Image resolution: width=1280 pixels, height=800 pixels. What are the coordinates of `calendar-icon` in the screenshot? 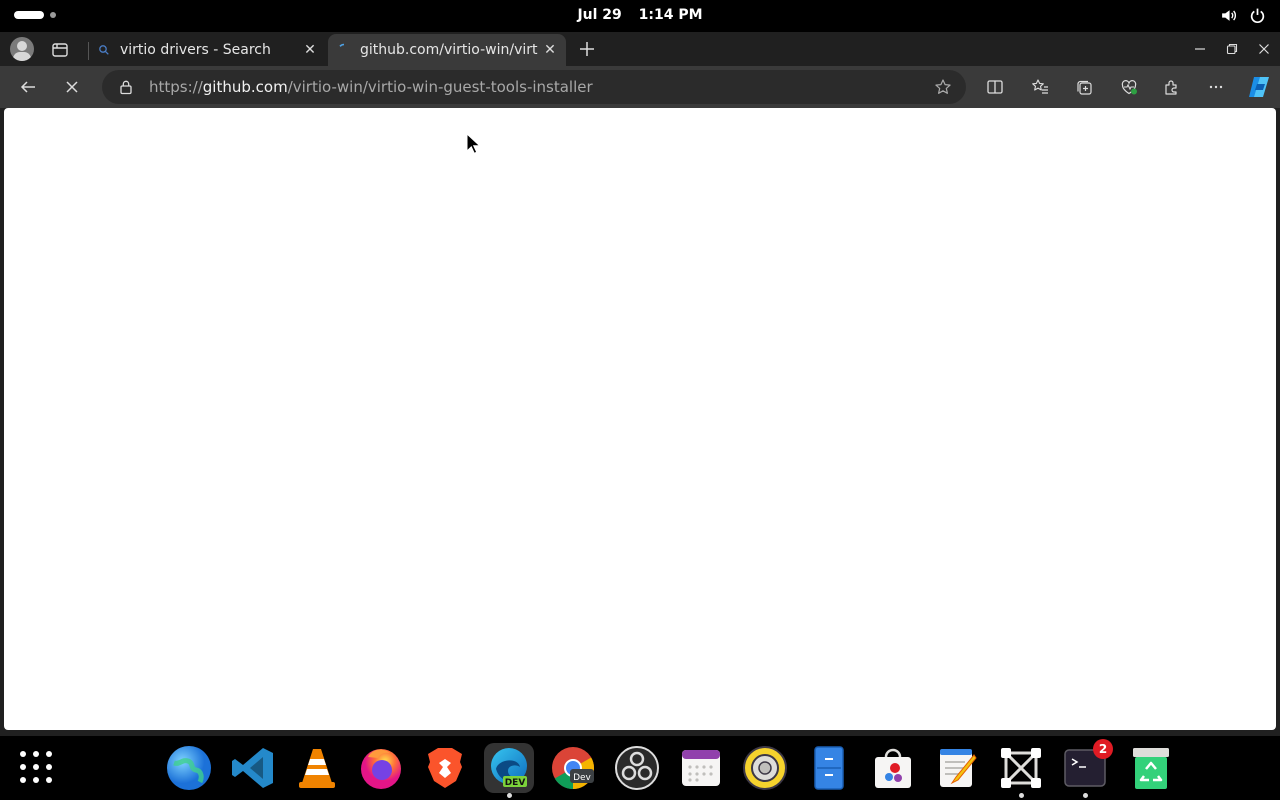 It's located at (701, 768).